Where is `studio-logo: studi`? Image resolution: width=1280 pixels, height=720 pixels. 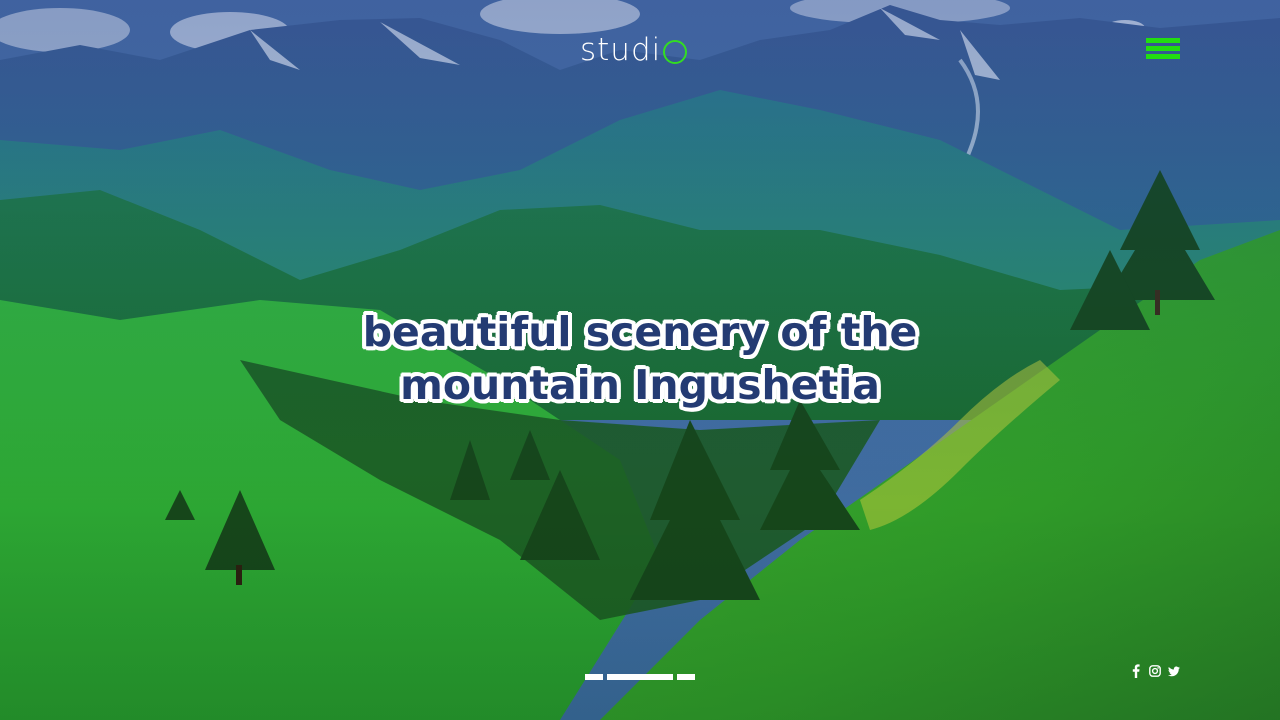
studio-logo: studi is located at coordinates (634, 50).